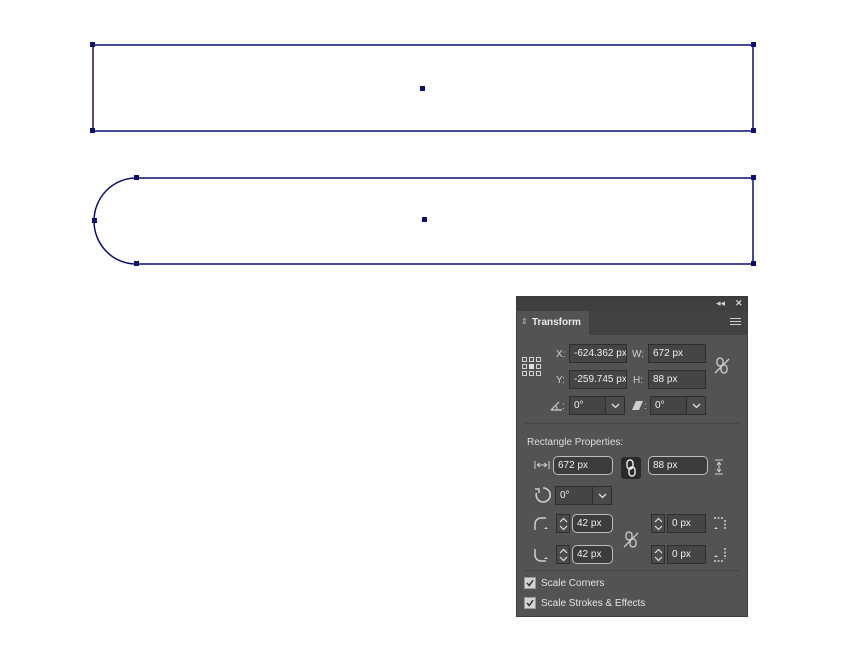 The width and height of the screenshot is (850, 650). Describe the element at coordinates (573, 583) in the screenshot. I see `scale-corners-label: Scale Corners` at that location.